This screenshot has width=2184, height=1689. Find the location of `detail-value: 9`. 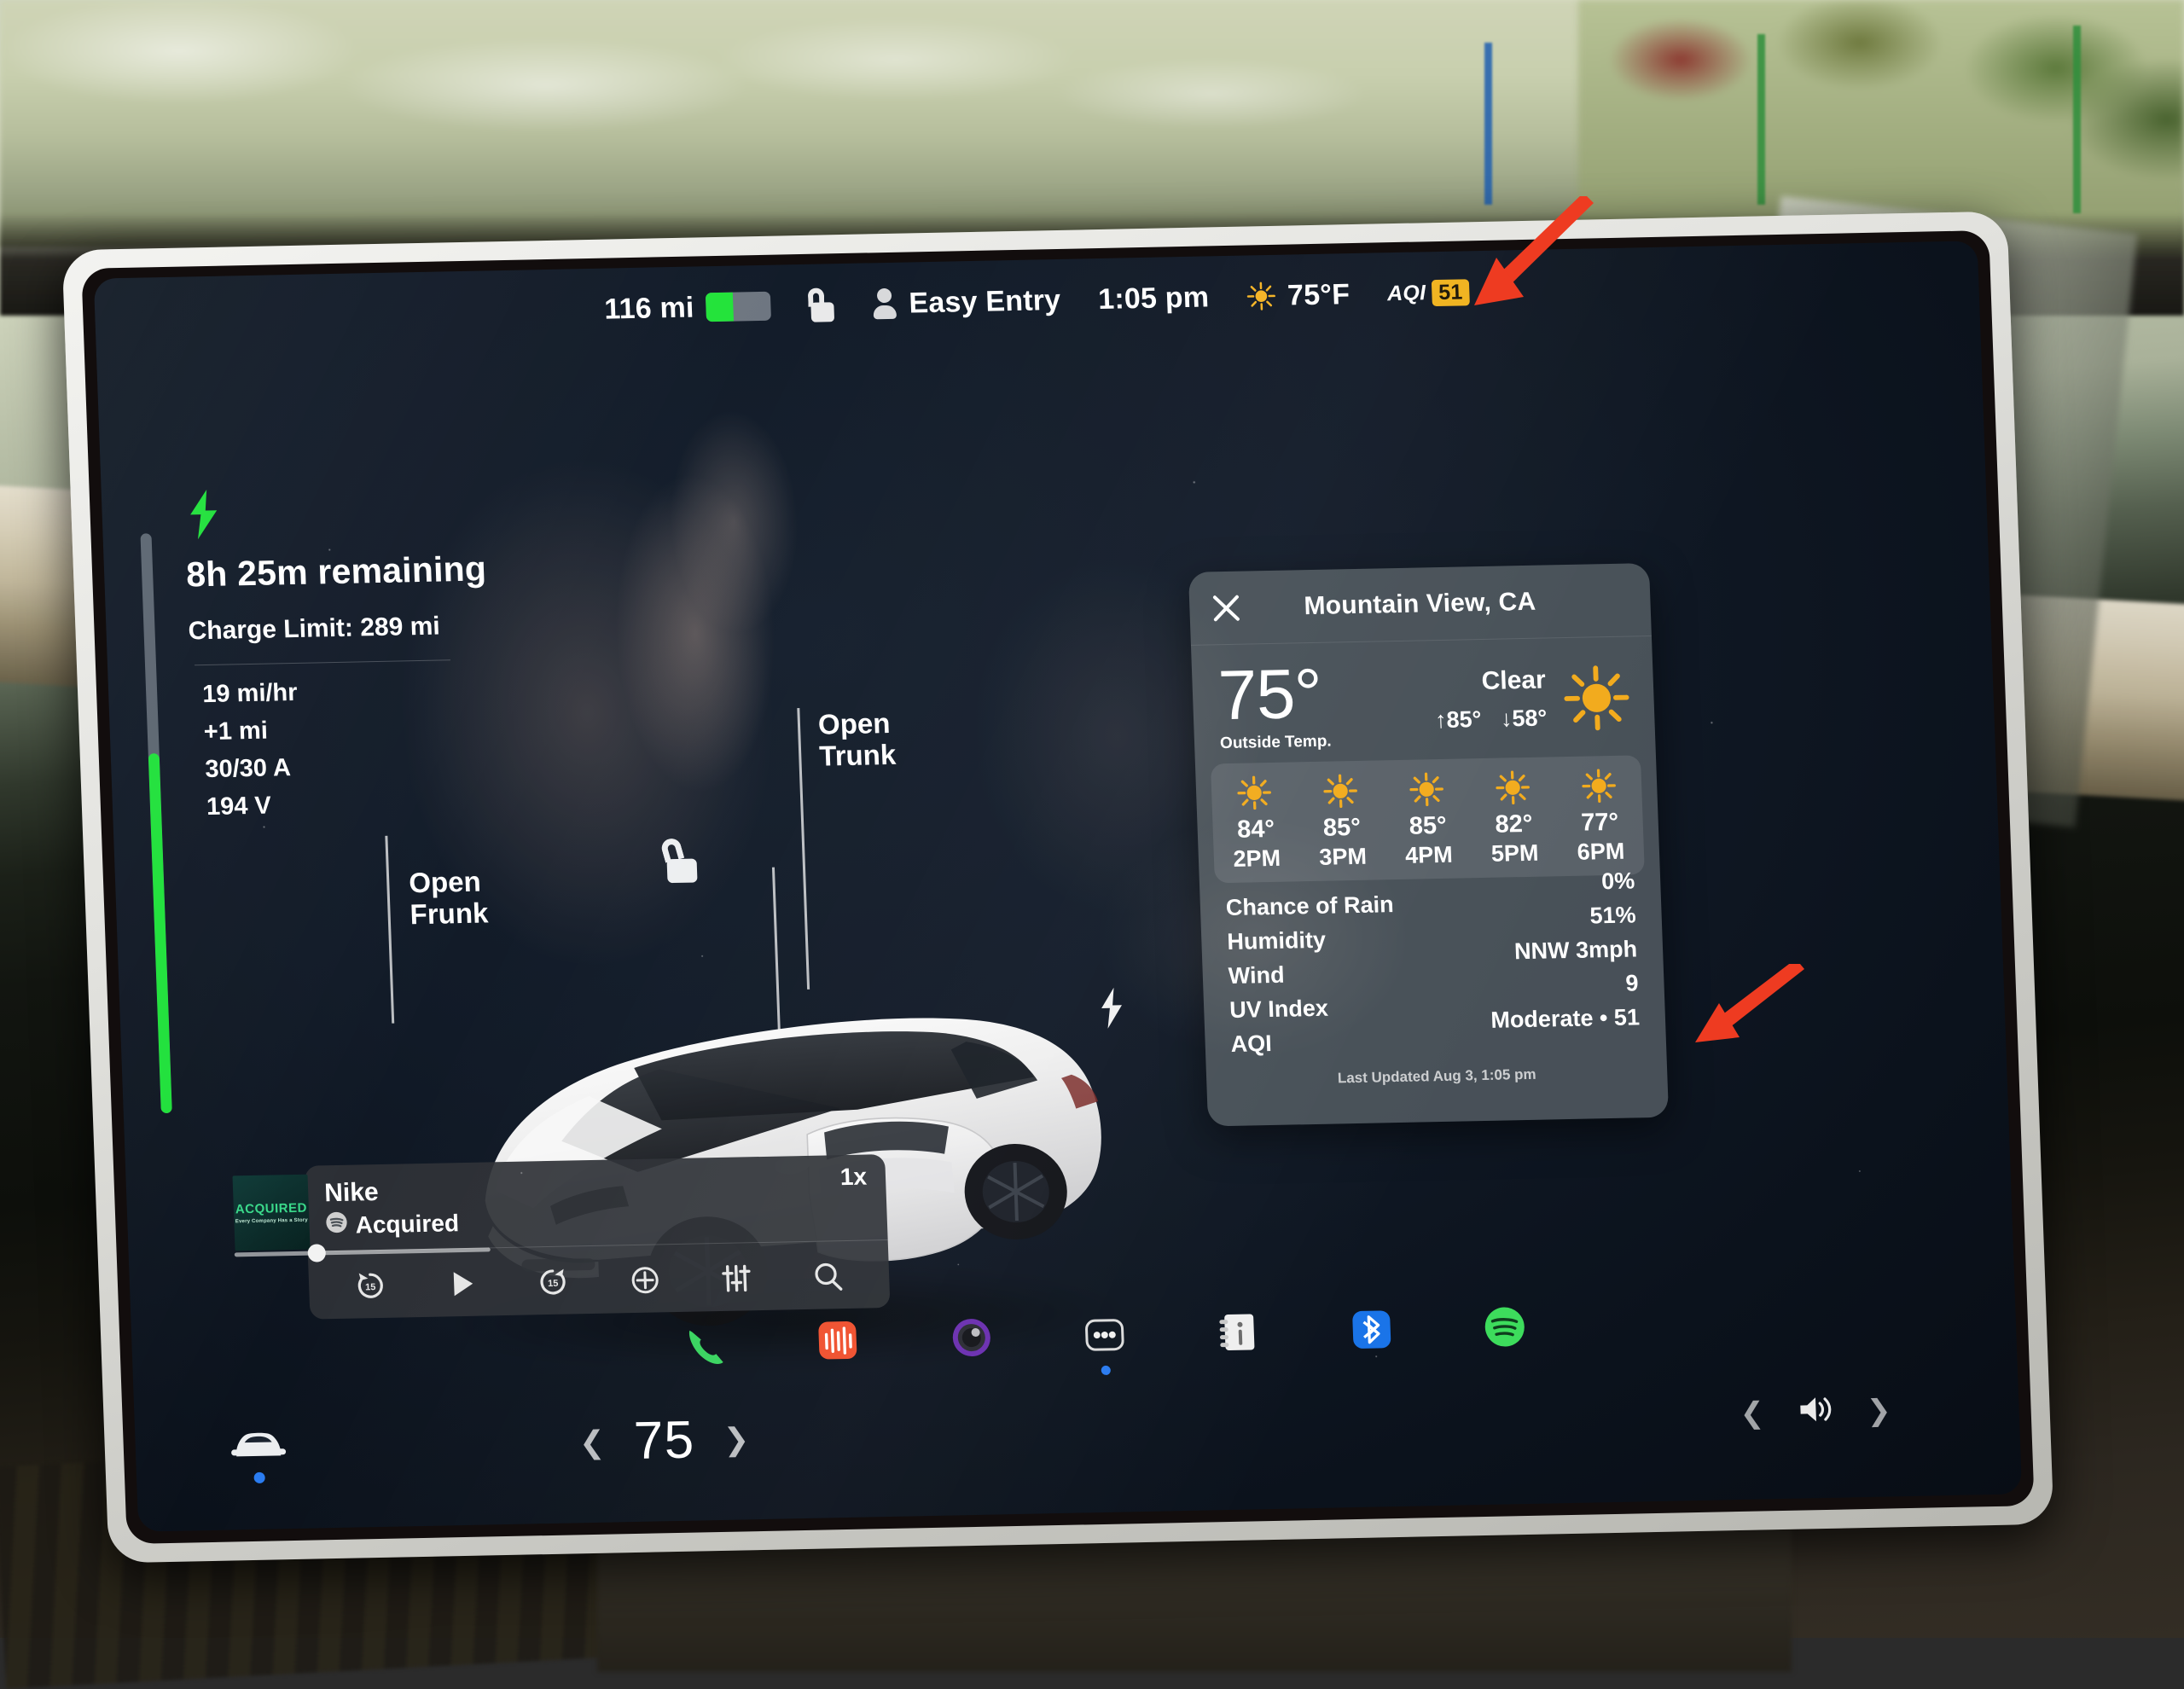

detail-value: 9 is located at coordinates (1632, 984).